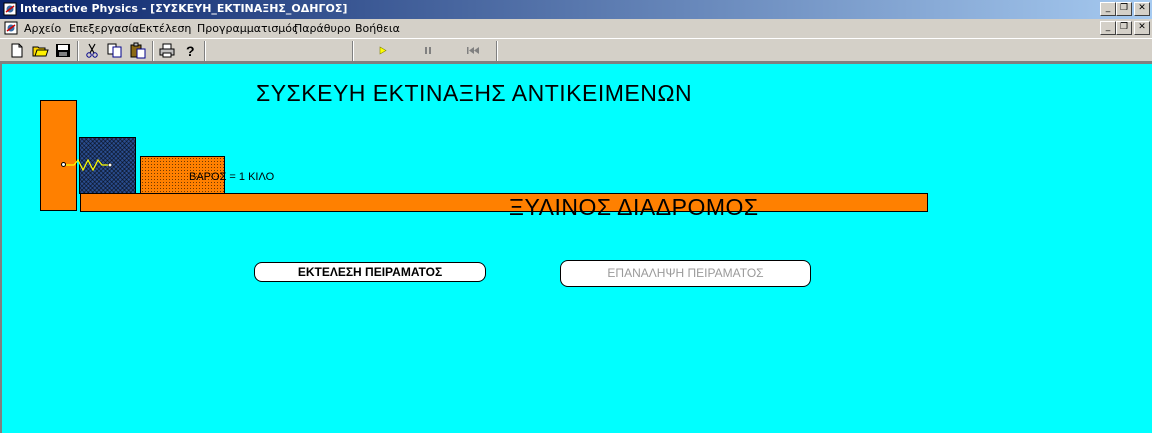  I want to click on print-icon, so click(167, 50).